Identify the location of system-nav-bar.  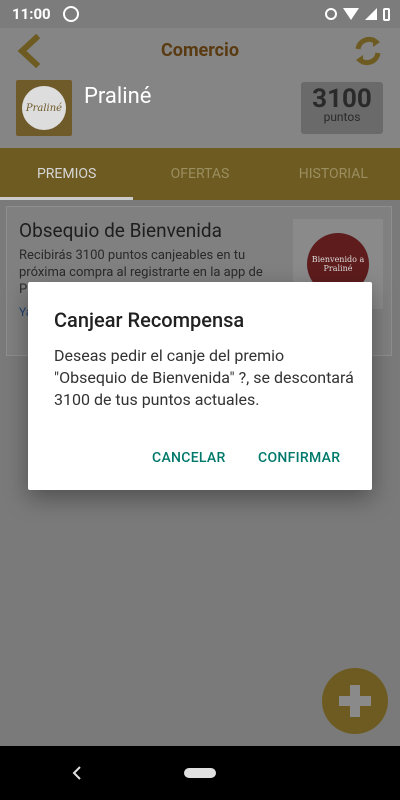
(200, 773).